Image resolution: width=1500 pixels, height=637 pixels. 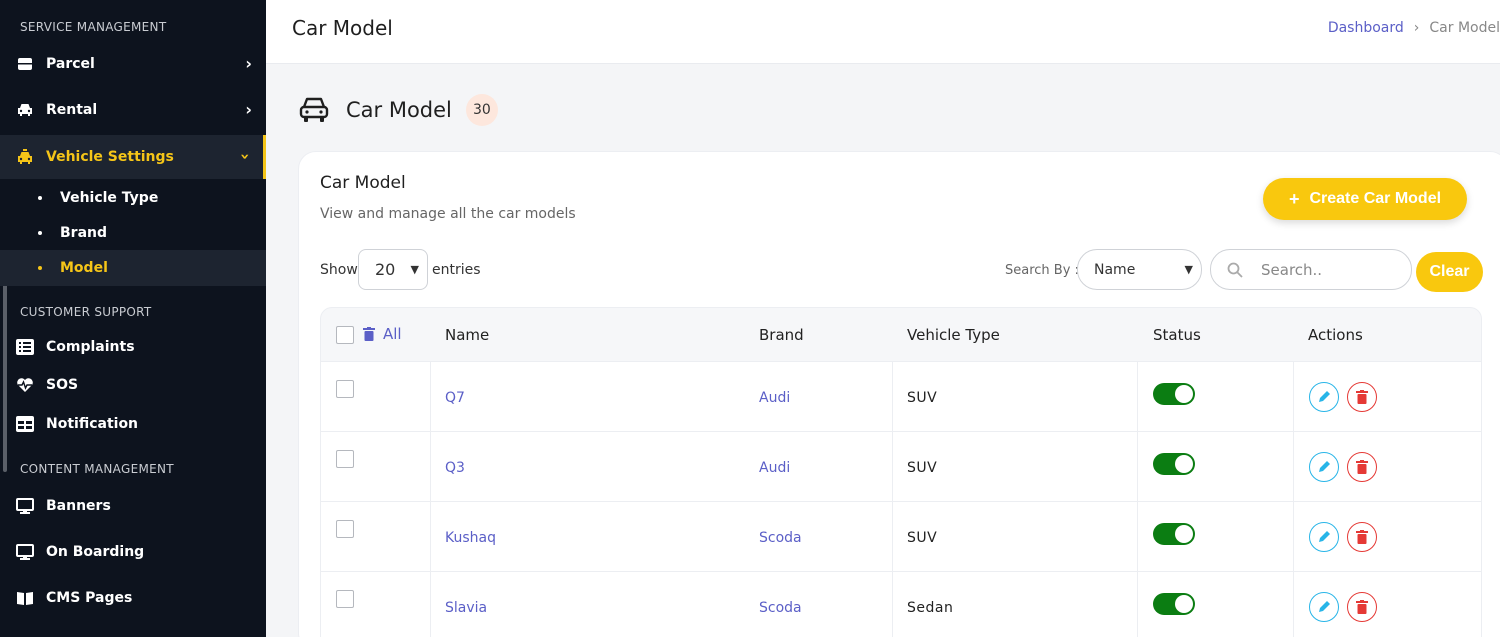 What do you see at coordinates (930, 608) in the screenshot?
I see `row-vehicle-type: Sedan` at bounding box center [930, 608].